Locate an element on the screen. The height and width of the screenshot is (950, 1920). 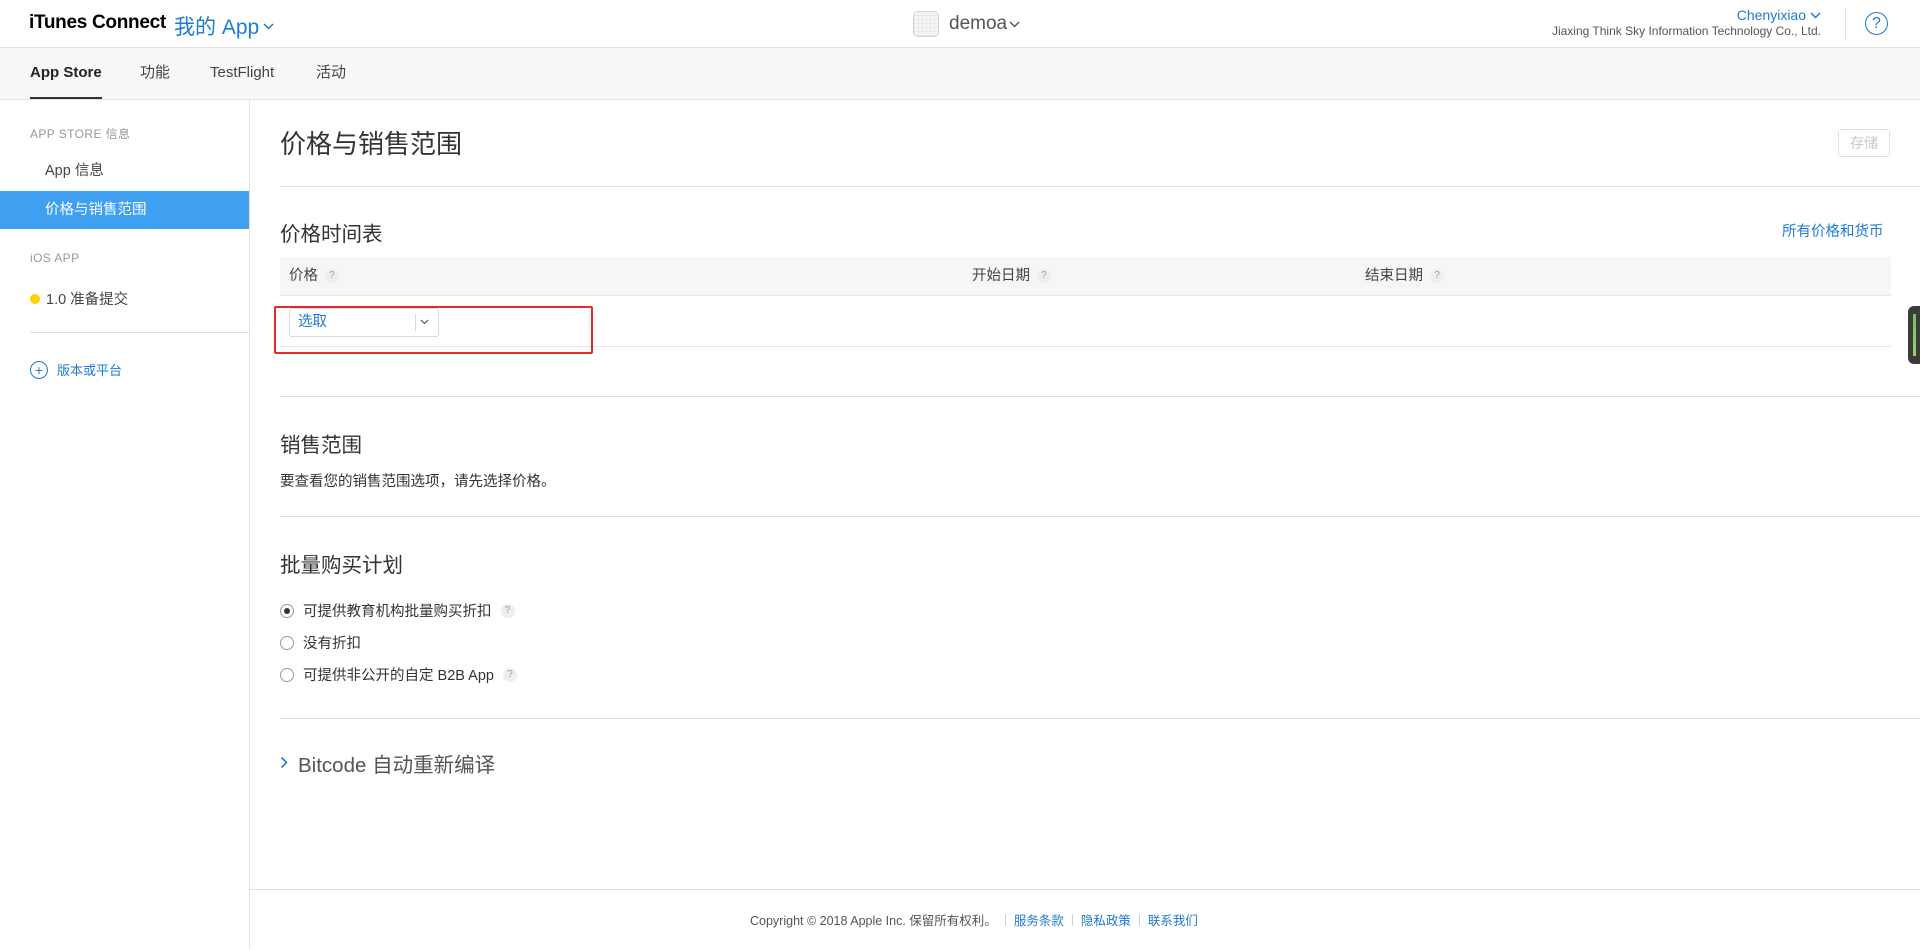
sidebar-item-pricing: 价格与销售范围 is located at coordinates (124, 210).